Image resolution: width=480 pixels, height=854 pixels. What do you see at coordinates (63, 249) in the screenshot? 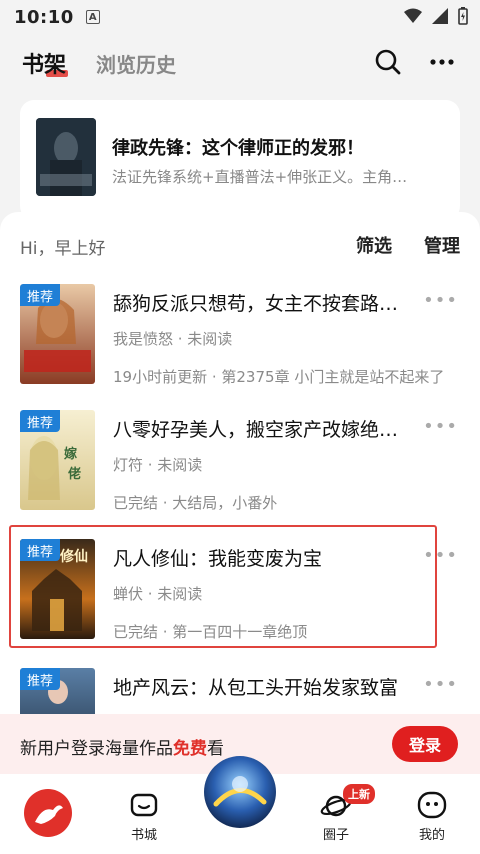
I see `greeting-text: Hi，早上好` at bounding box center [63, 249].